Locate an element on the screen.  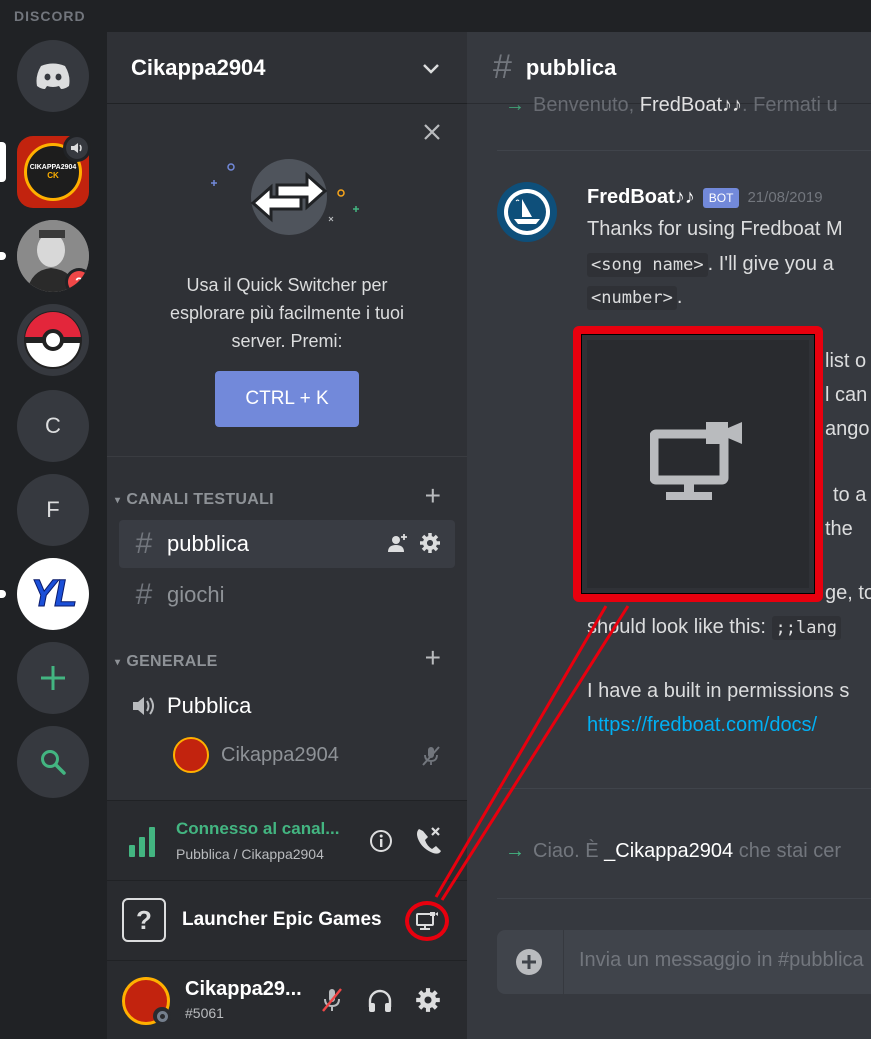
message-timestamp: 21/08/2019 is located at coordinates (785, 197).